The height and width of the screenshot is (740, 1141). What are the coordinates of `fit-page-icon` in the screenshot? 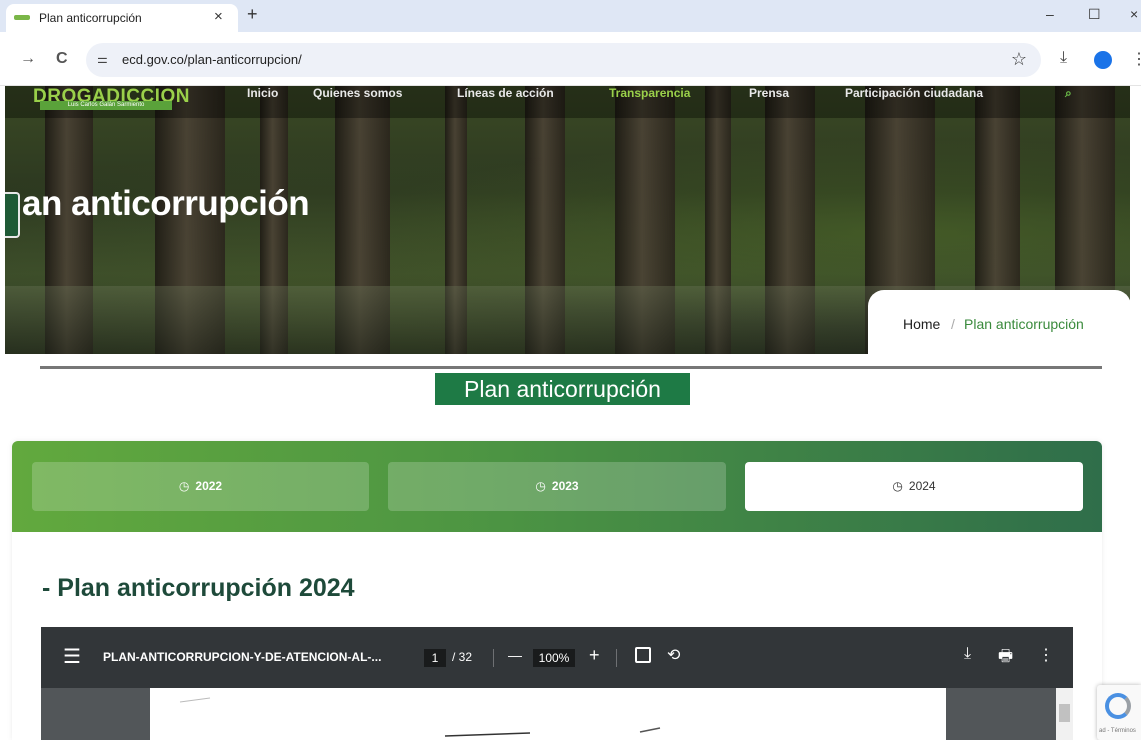 It's located at (643, 655).